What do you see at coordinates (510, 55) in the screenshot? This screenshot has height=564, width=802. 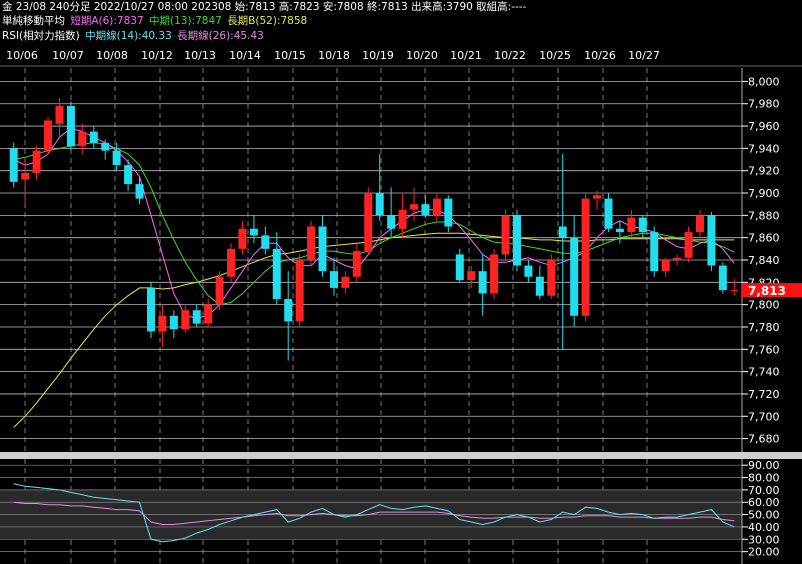 I see `date-label: 10/22` at bounding box center [510, 55].